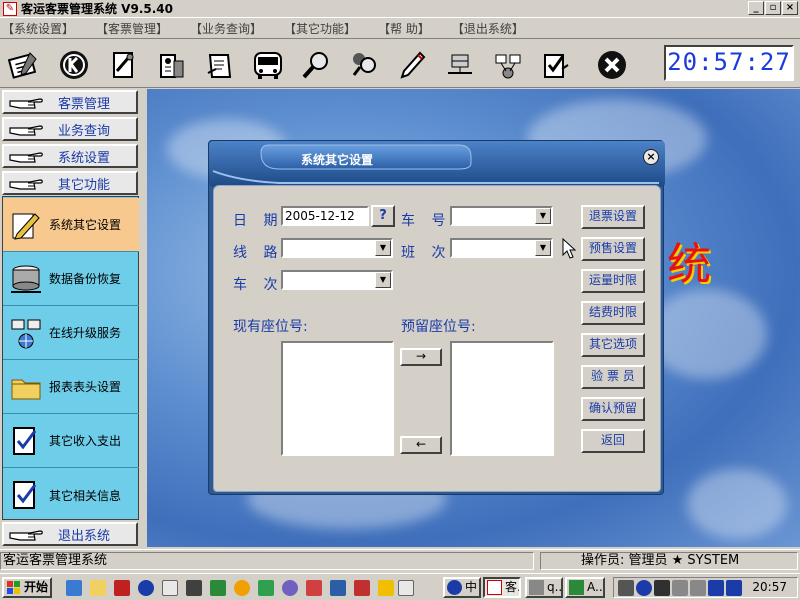  What do you see at coordinates (406, 588) in the screenshot?
I see `file-icon` at bounding box center [406, 588].